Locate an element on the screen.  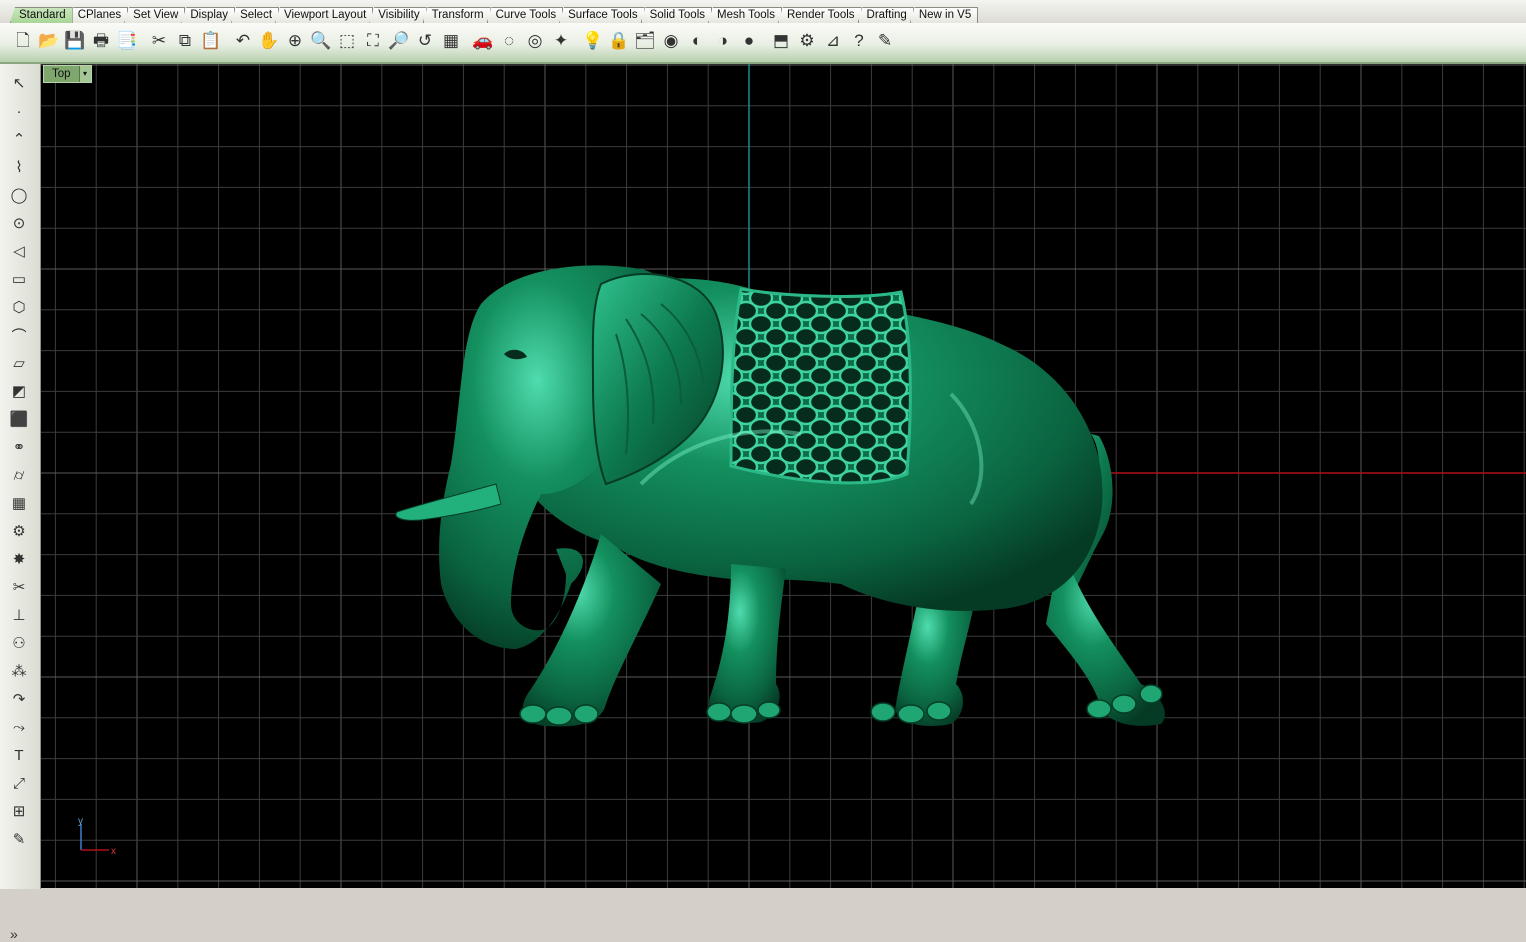
block-icon: ⊞ is located at coordinates (19, 811).